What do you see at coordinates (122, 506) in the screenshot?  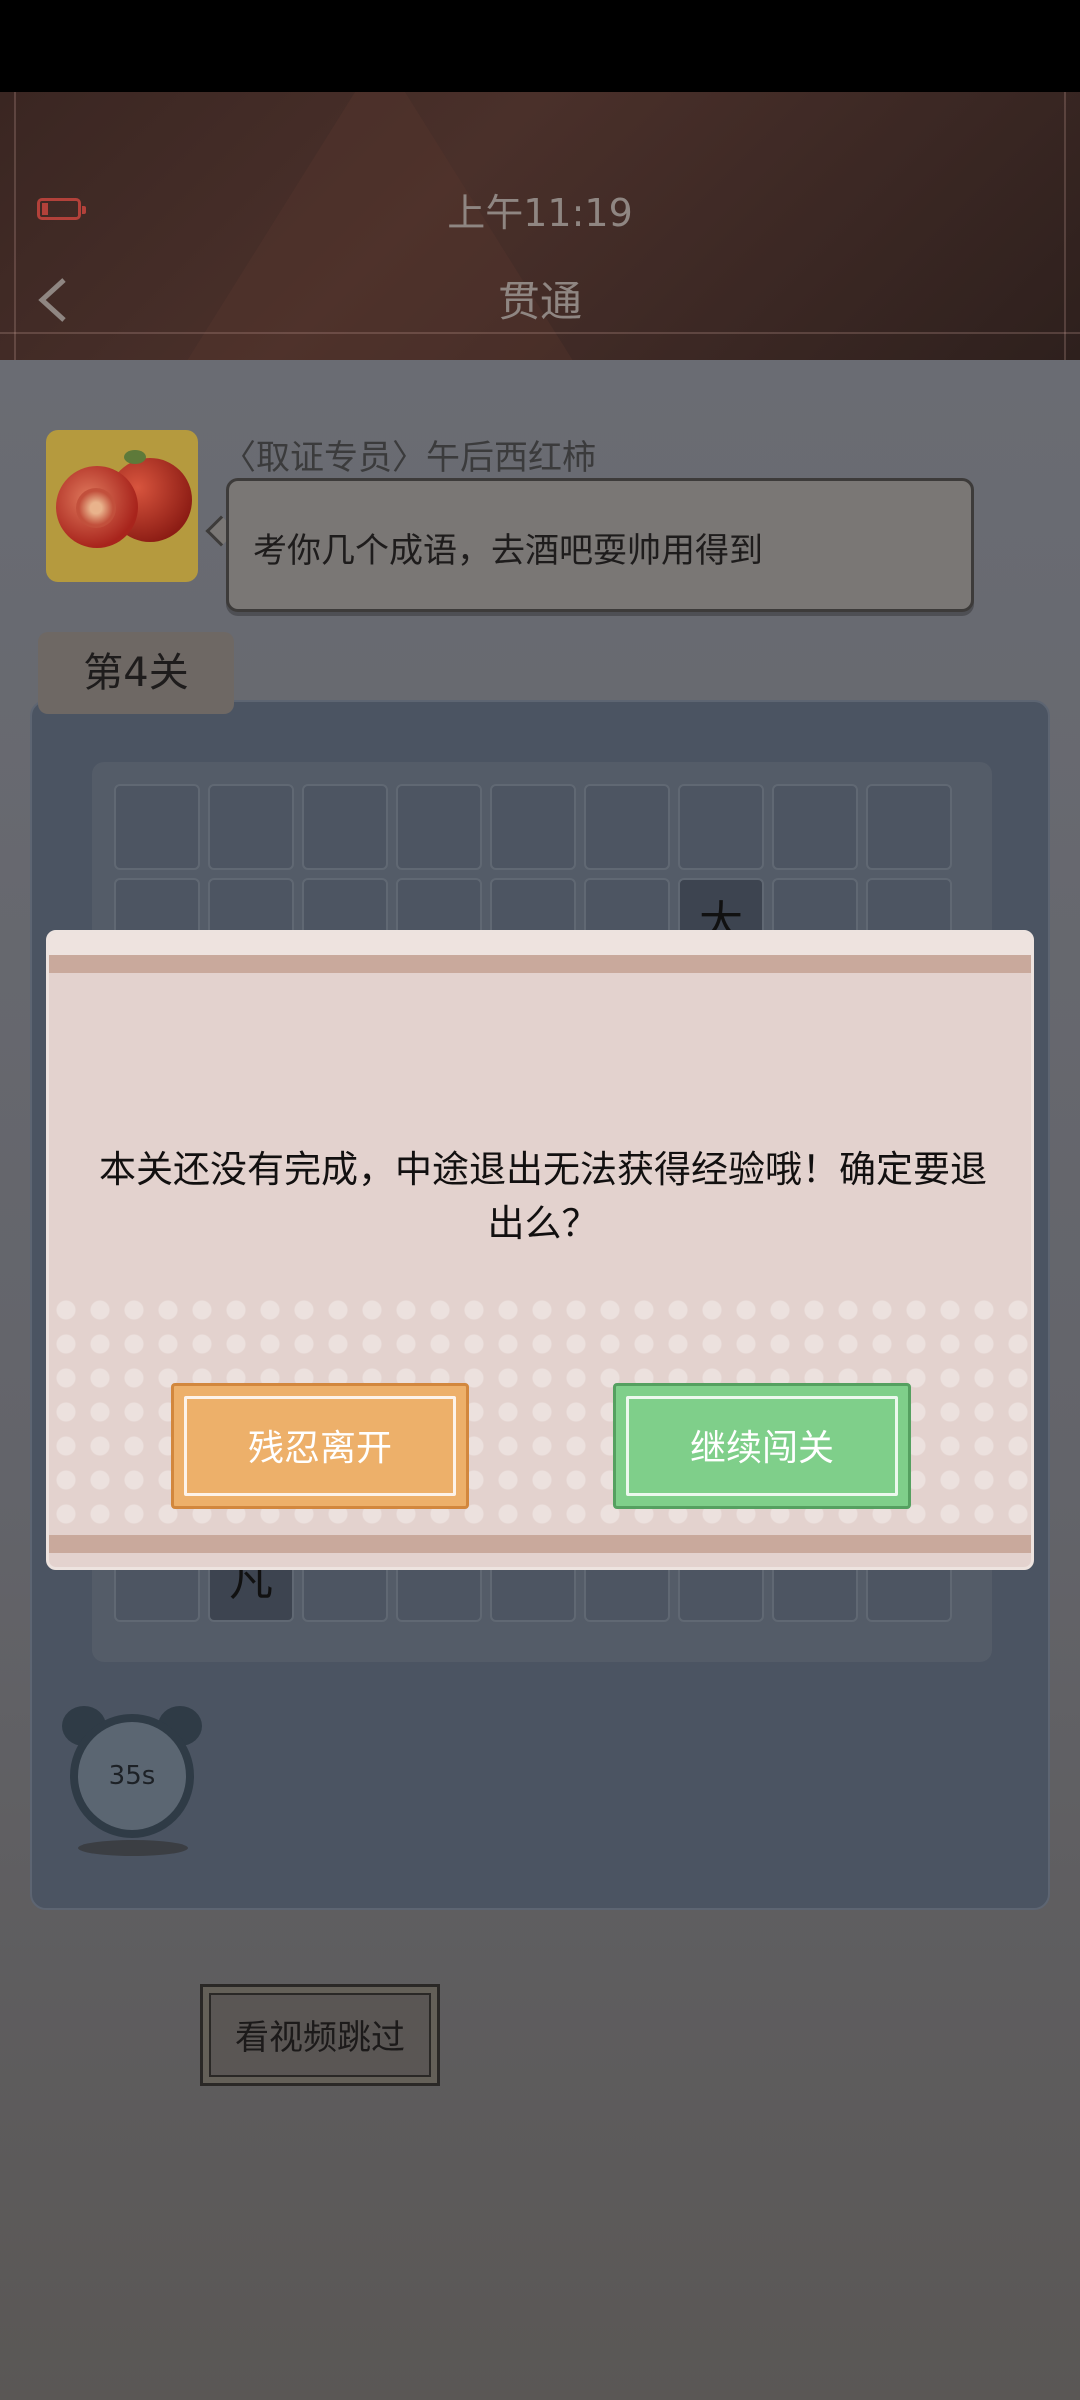 I see `npc-avatar` at bounding box center [122, 506].